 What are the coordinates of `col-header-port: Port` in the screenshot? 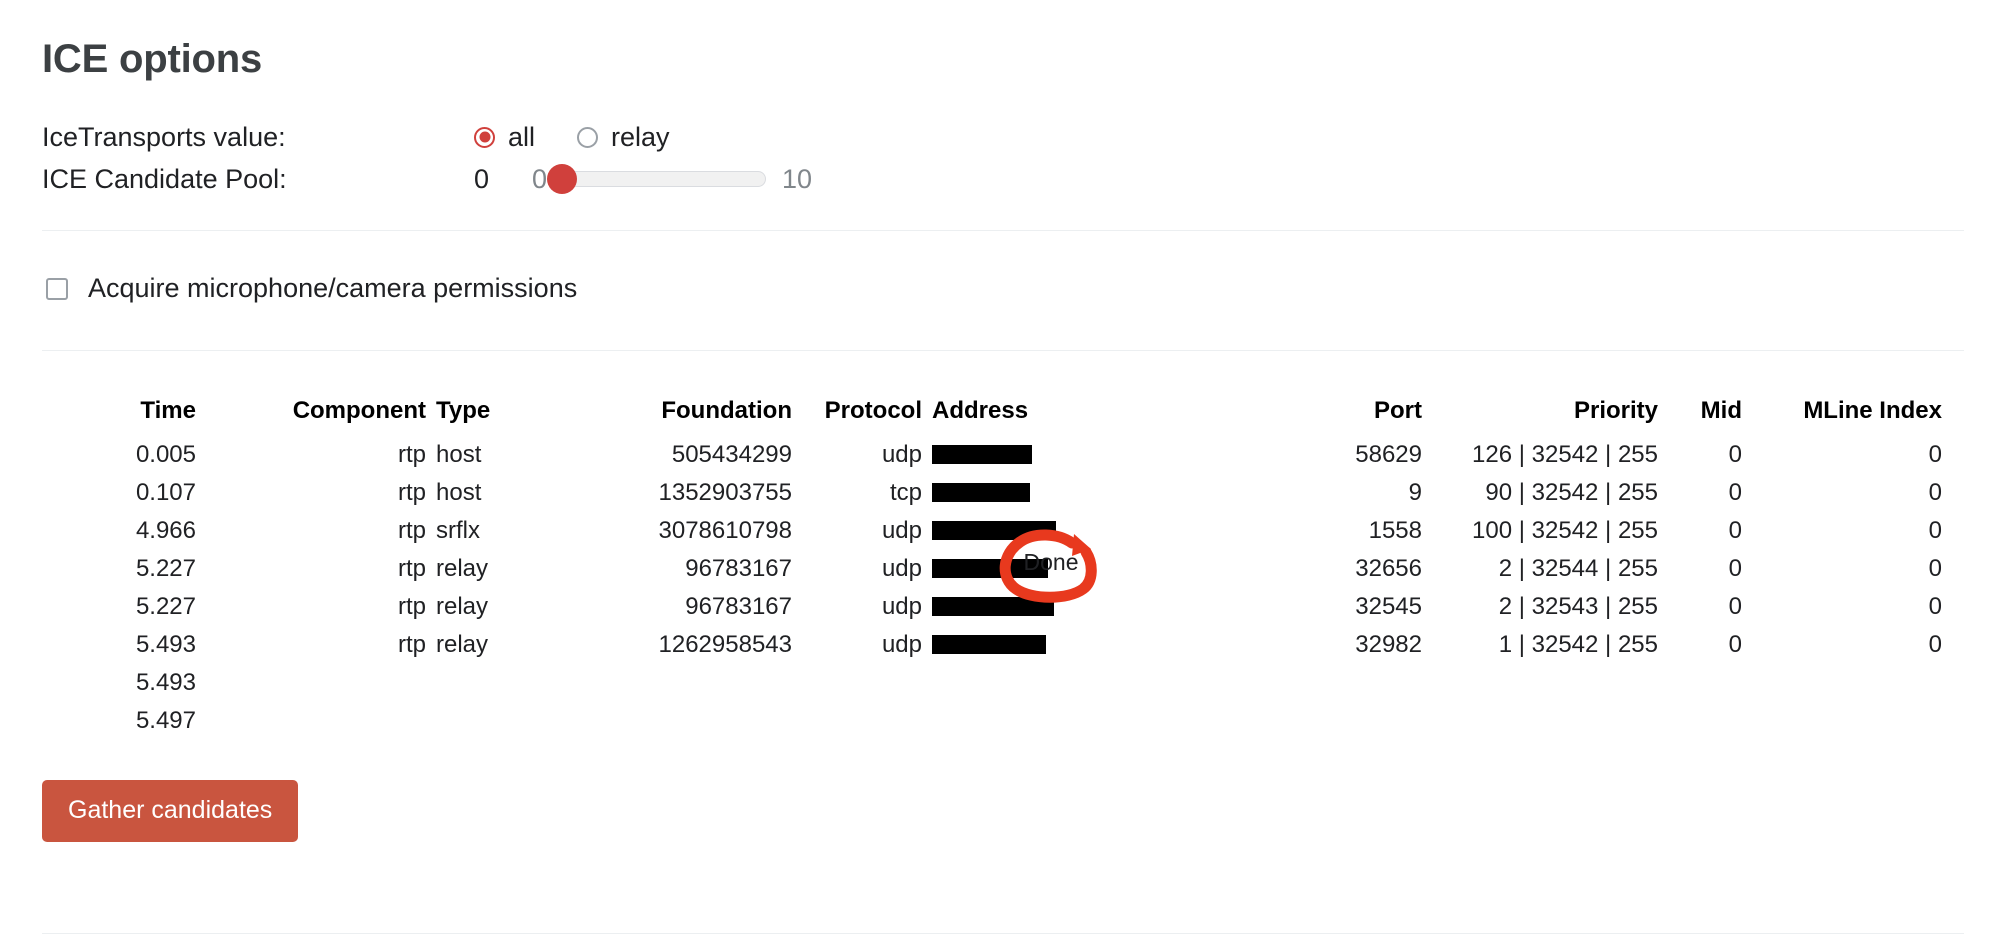 It's located at (1342, 416).